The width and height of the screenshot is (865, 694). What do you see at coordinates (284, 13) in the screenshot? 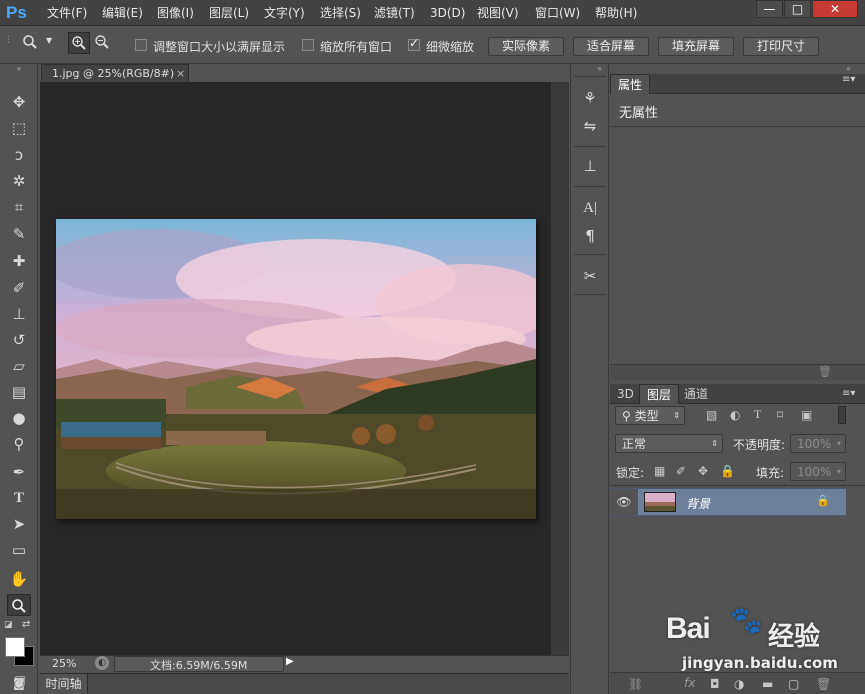
I see `menu-type: 文字(Y)` at bounding box center [284, 13].